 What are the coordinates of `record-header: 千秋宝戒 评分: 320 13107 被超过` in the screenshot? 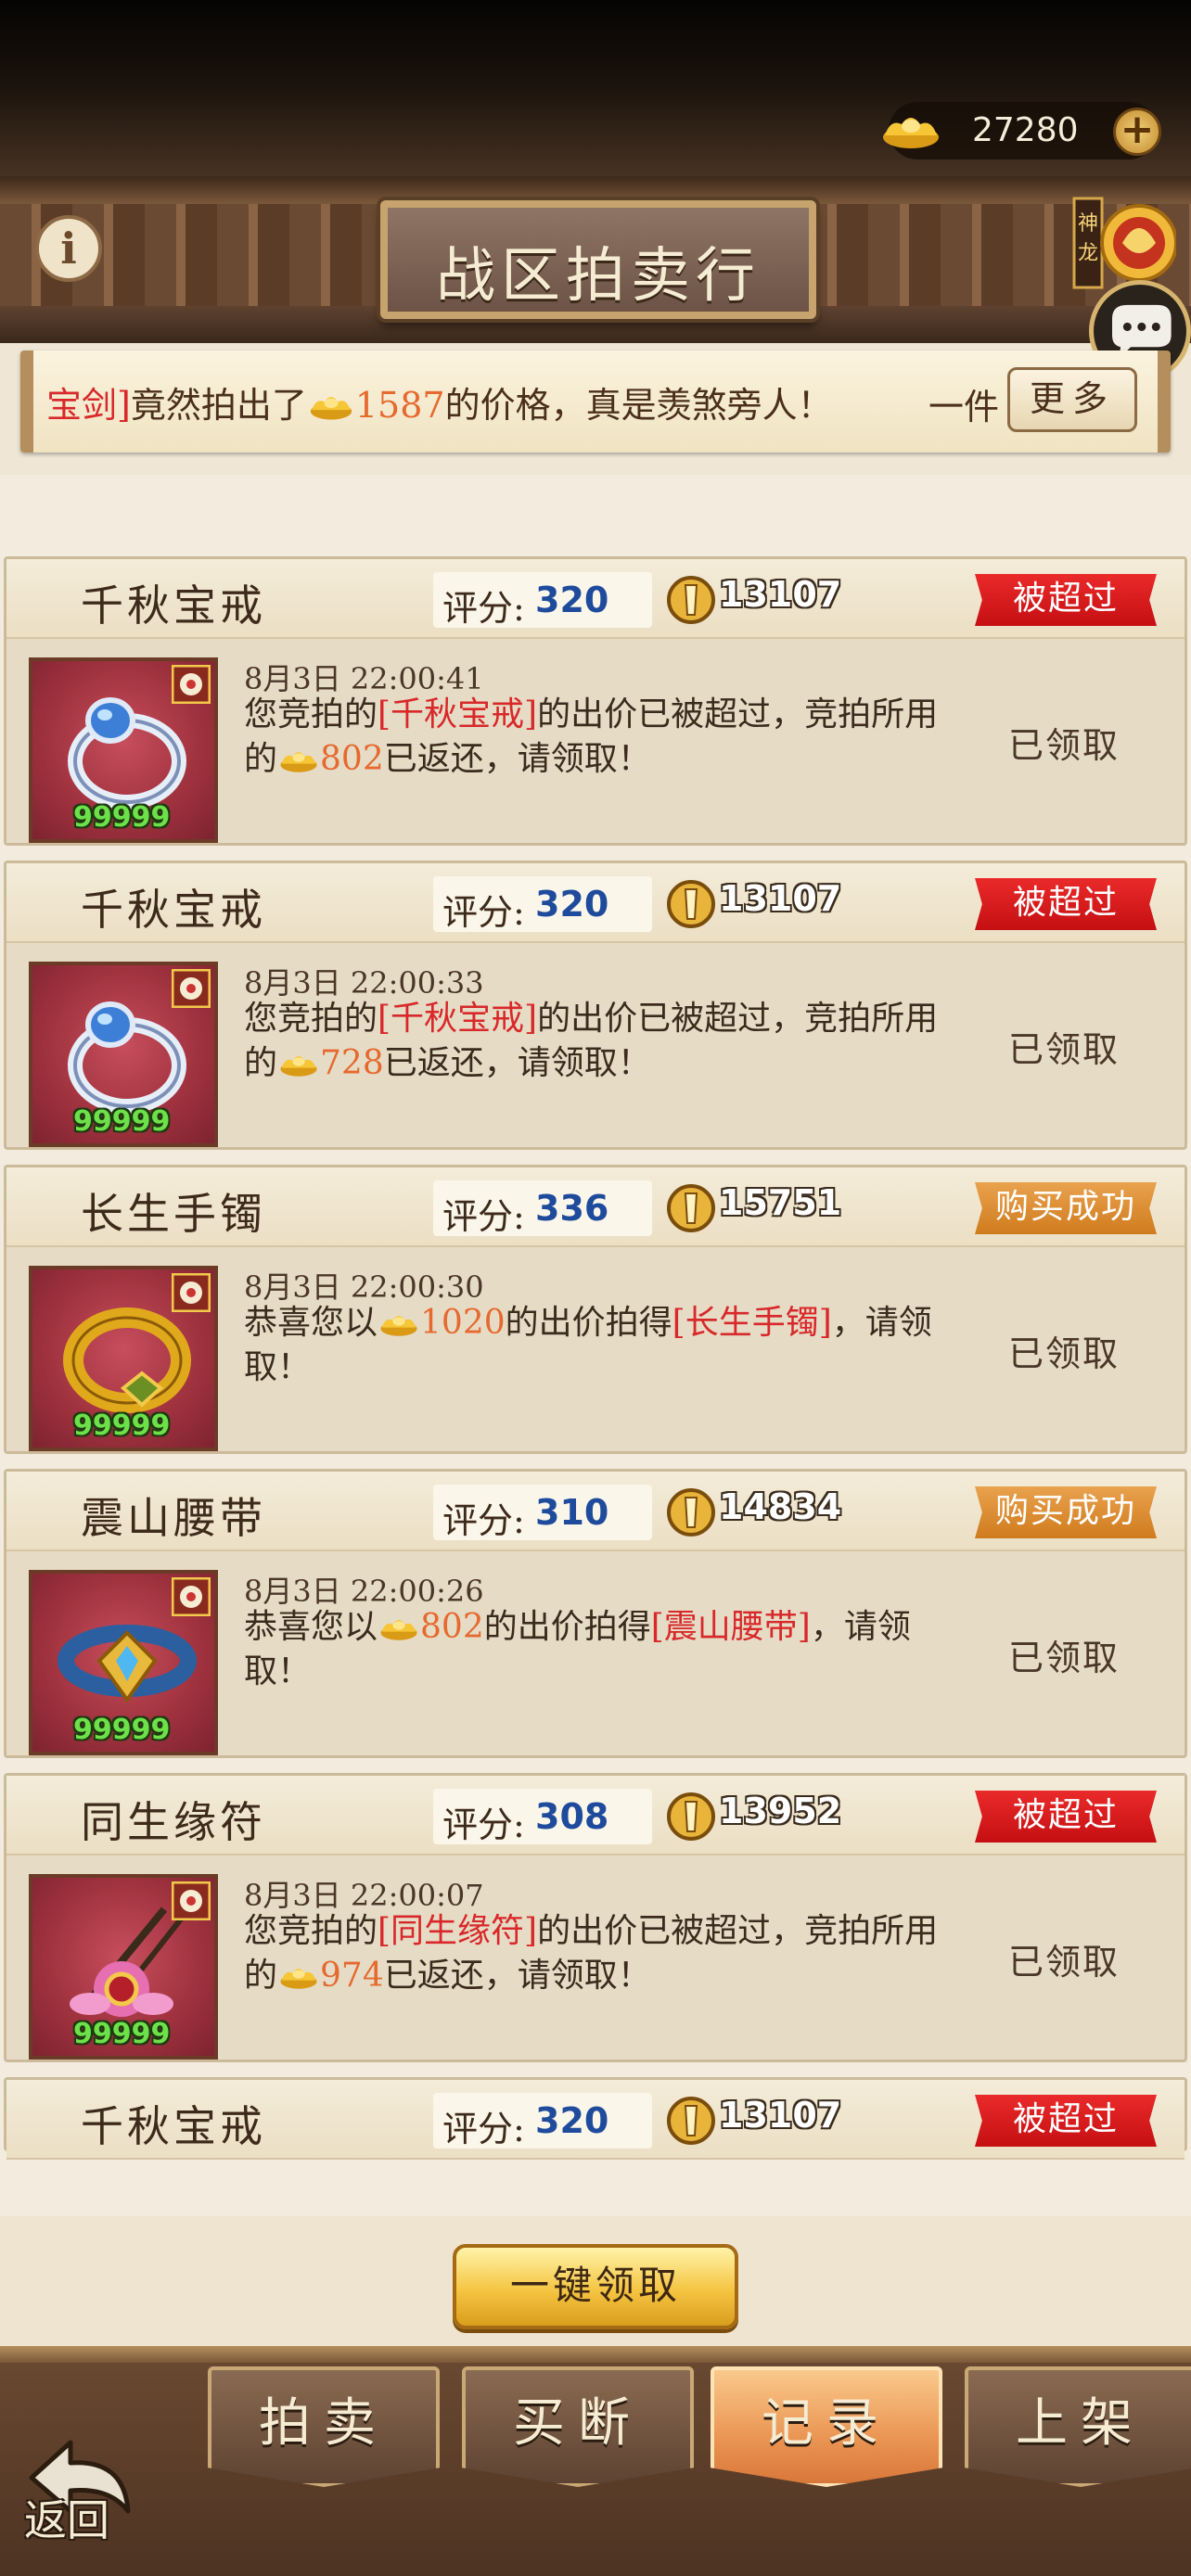 It's located at (595, 599).